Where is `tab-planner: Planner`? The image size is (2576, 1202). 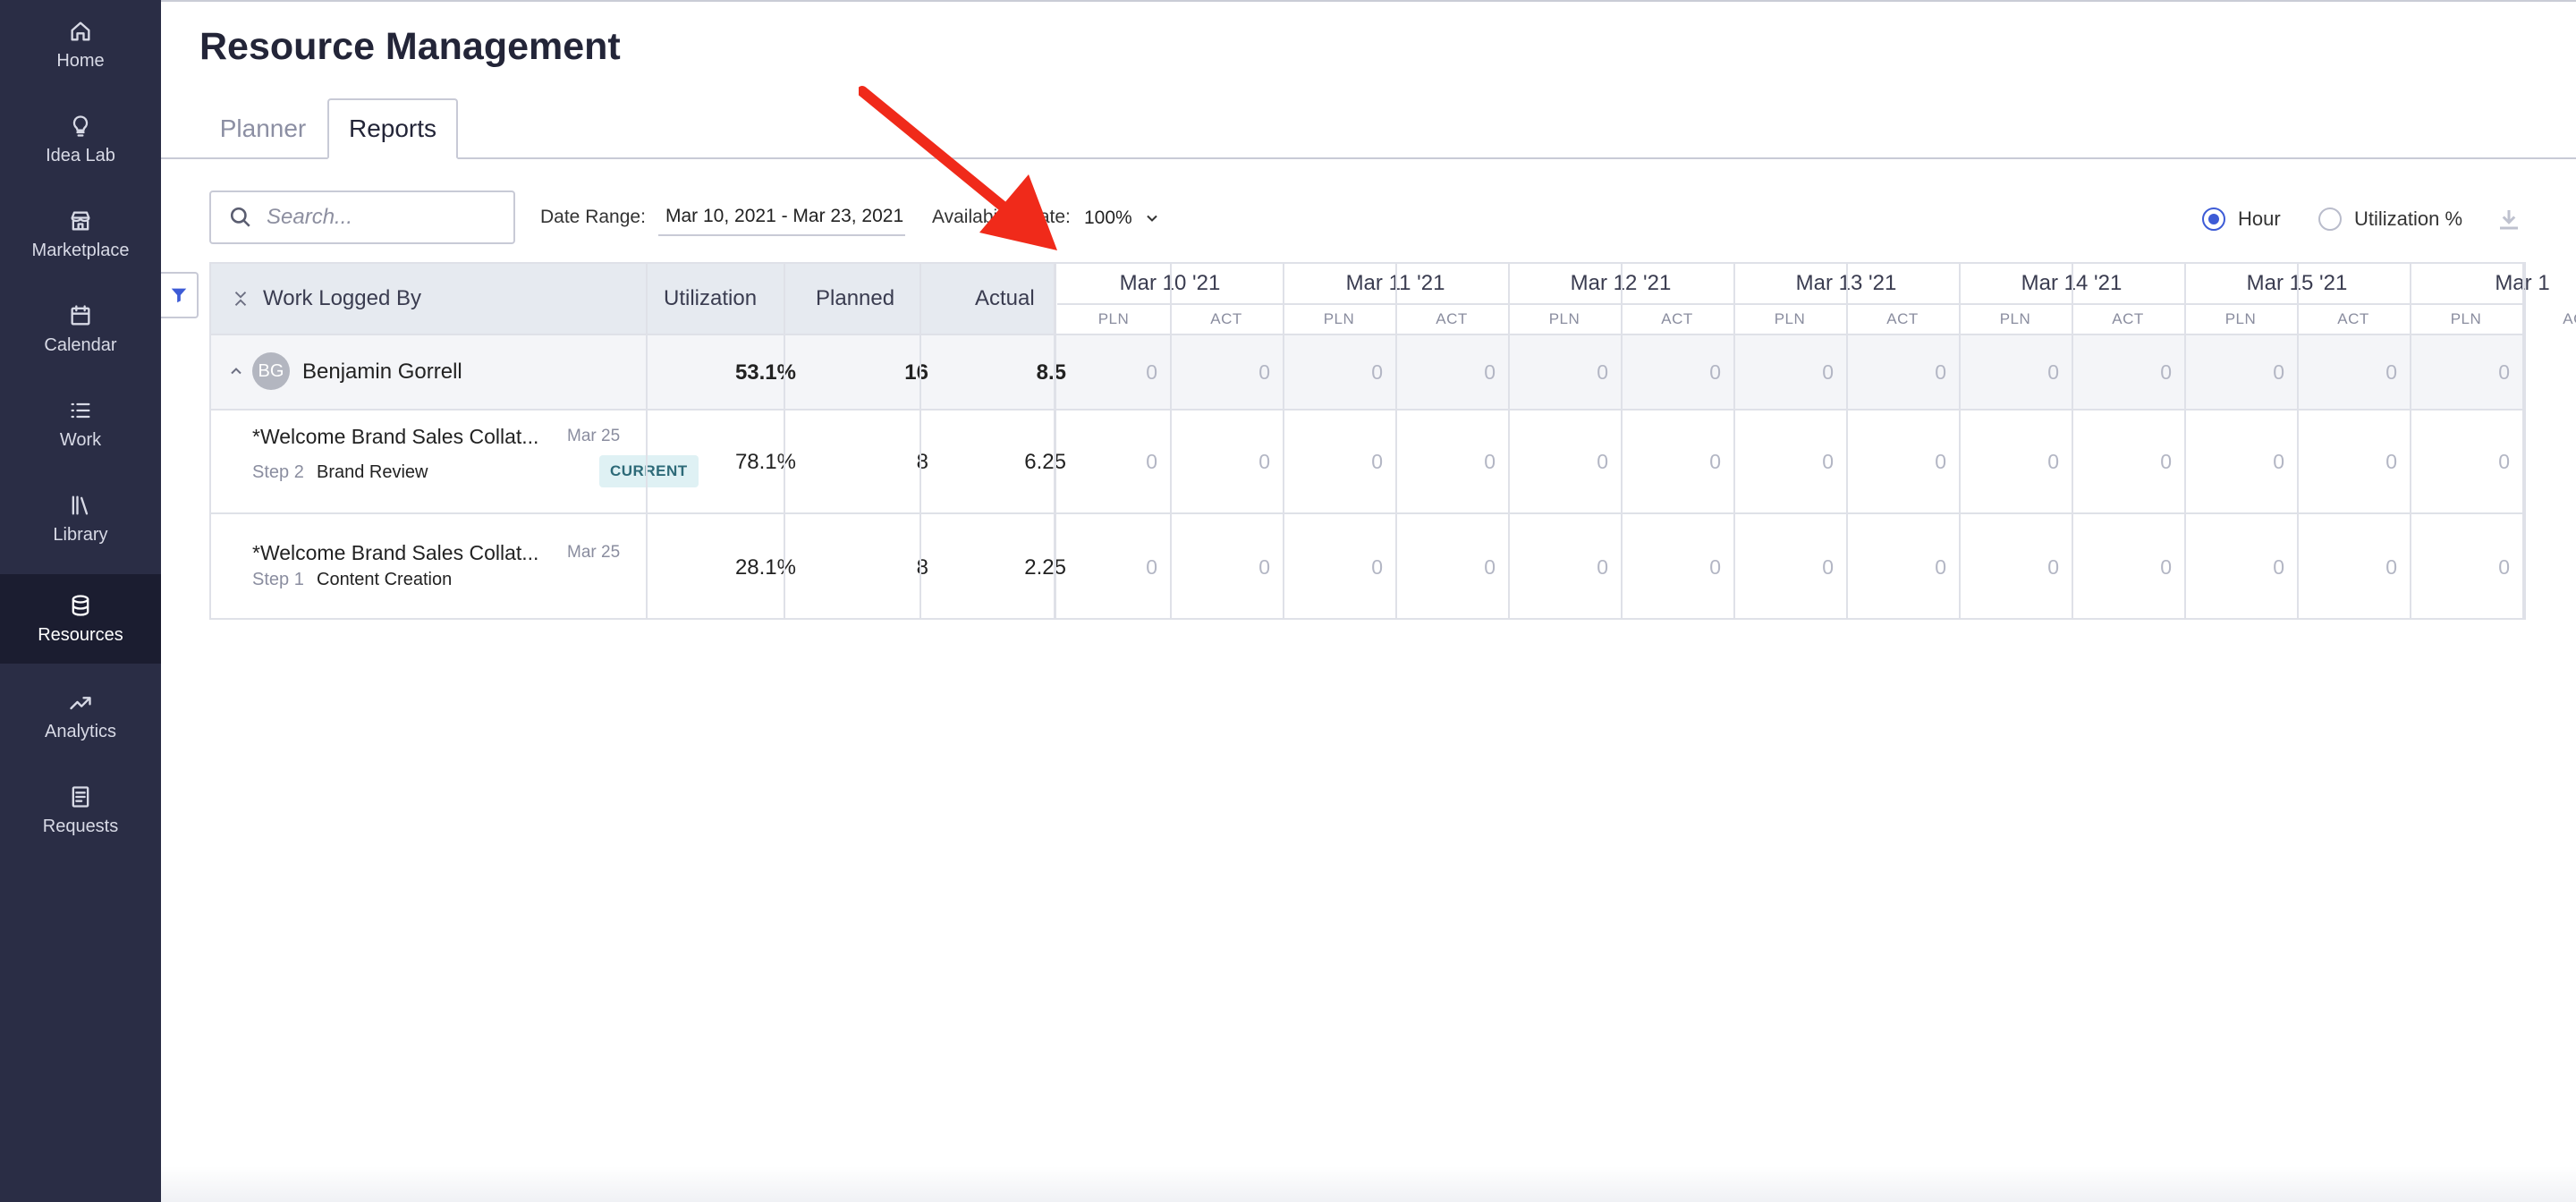 tab-planner: Planner is located at coordinates (263, 128).